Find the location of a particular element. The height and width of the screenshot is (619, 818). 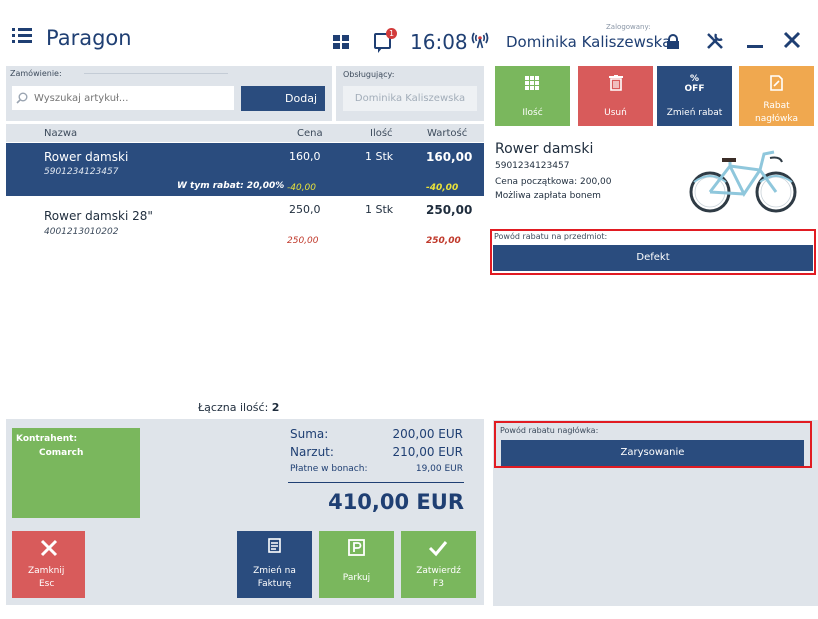

hamburger-menu-icon is located at coordinates (22, 36).